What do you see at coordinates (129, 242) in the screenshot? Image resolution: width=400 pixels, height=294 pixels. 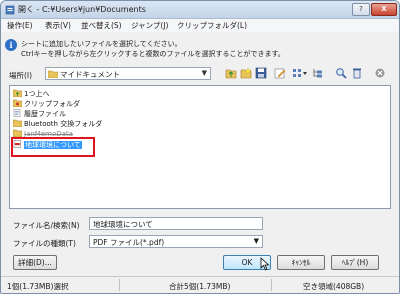 I see `filetype-value: PDF ファイル(*.pdf)` at bounding box center [129, 242].